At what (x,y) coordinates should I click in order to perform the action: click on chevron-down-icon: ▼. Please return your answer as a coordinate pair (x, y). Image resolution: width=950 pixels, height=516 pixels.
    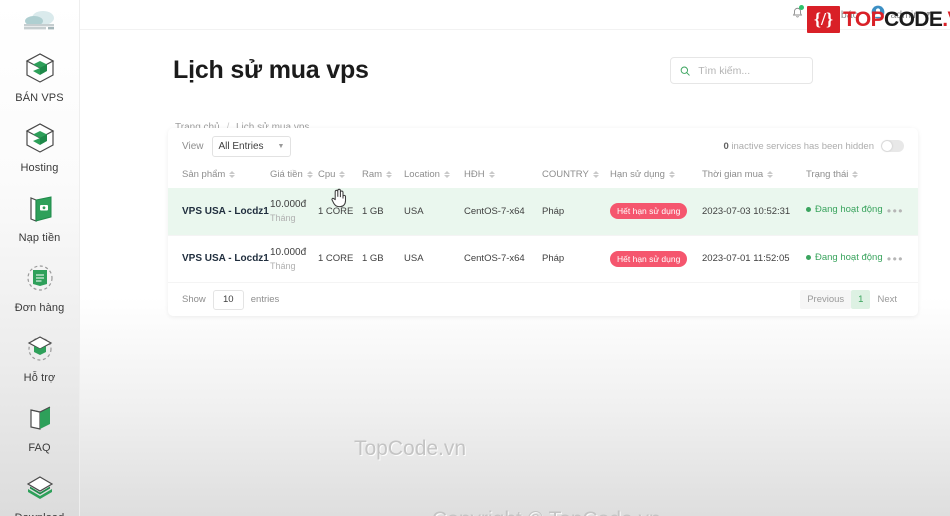
    Looking at the image, I should click on (928, 14).